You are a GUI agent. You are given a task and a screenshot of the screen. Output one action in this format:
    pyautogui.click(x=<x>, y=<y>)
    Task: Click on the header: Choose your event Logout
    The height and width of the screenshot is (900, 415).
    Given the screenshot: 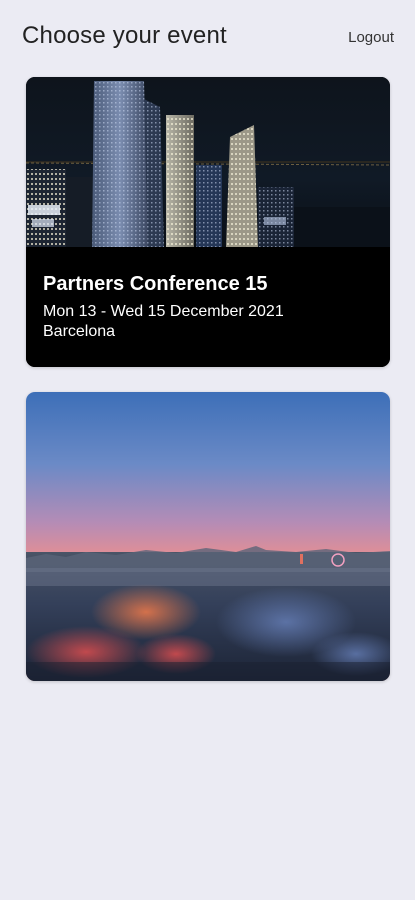 What is the action you would take?
    pyautogui.click(x=207, y=37)
    